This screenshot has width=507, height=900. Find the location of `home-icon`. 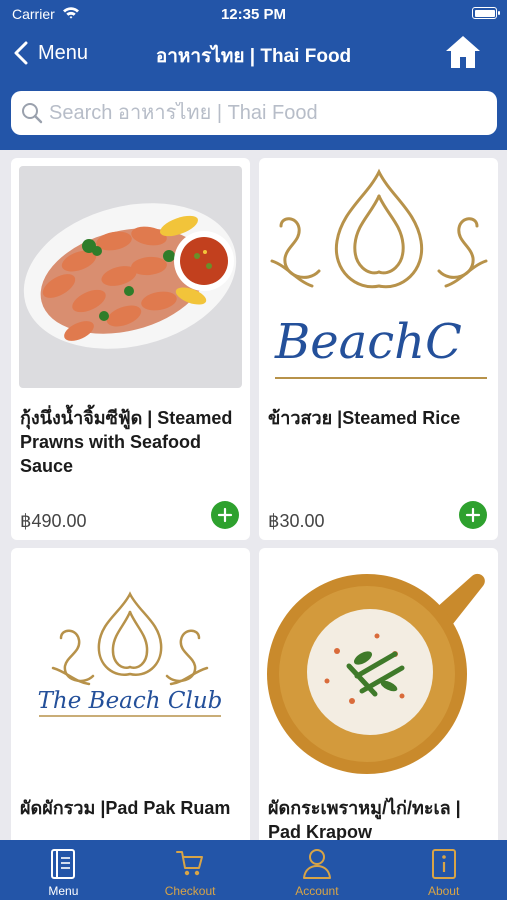

home-icon is located at coordinates (463, 52).